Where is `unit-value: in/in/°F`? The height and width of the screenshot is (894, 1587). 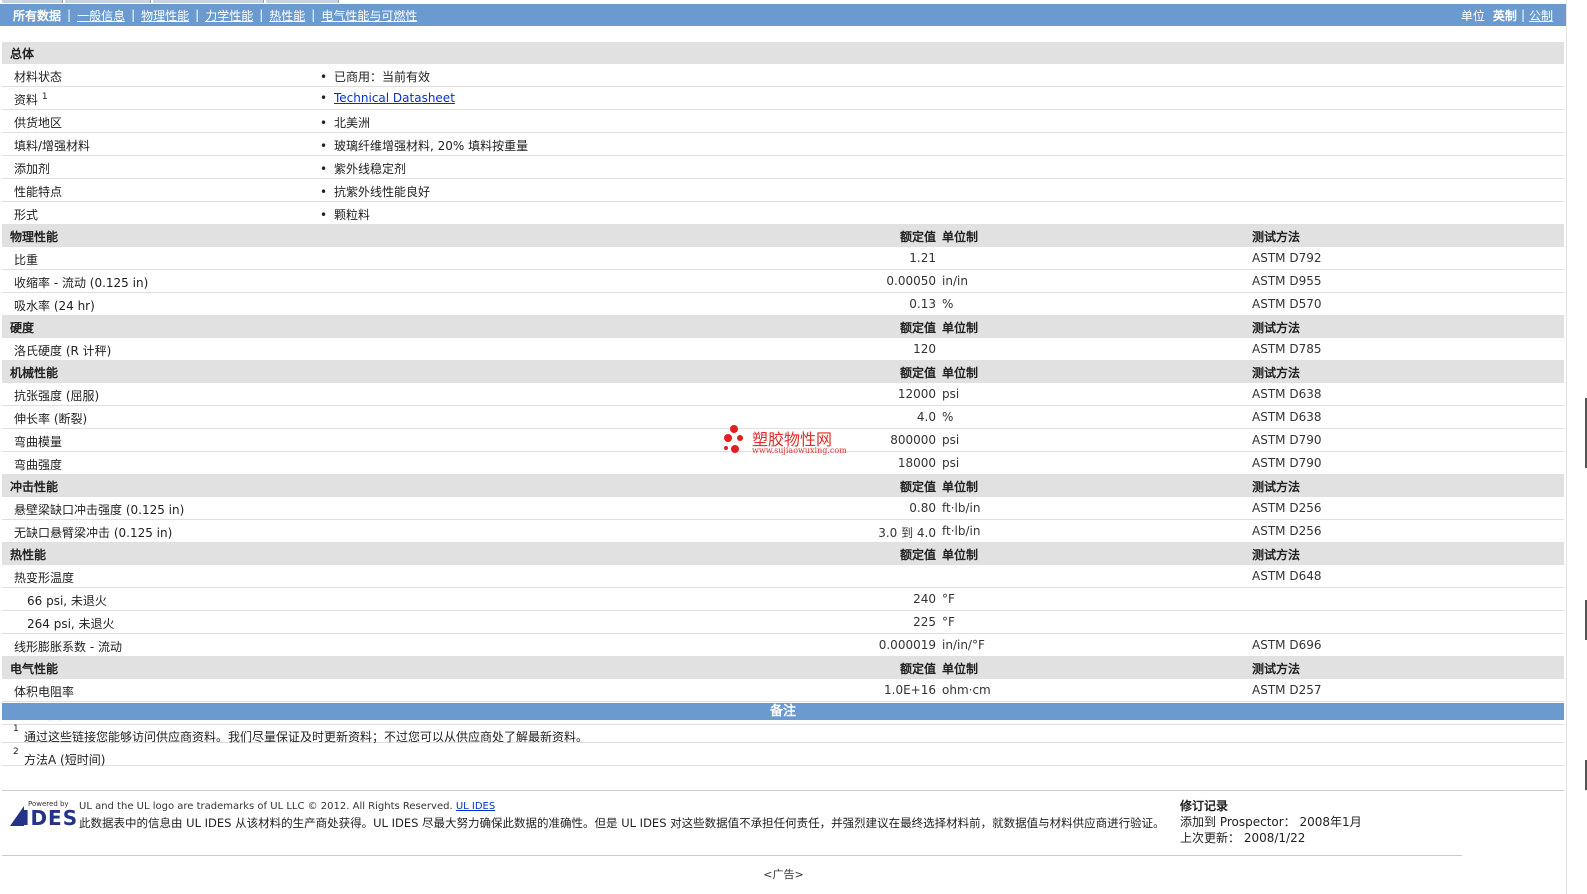 unit-value: in/in/°F is located at coordinates (963, 645).